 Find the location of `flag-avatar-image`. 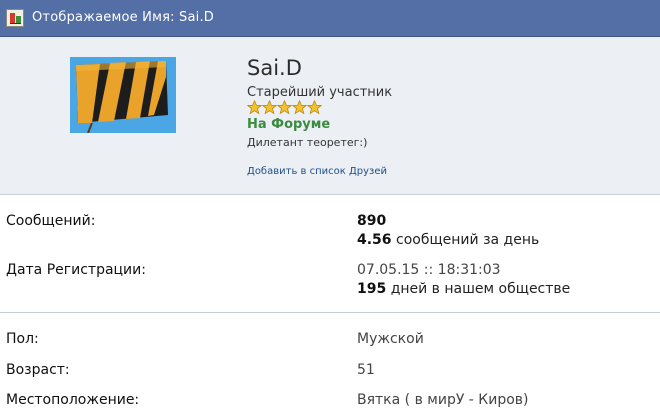

flag-avatar-image is located at coordinates (123, 95).